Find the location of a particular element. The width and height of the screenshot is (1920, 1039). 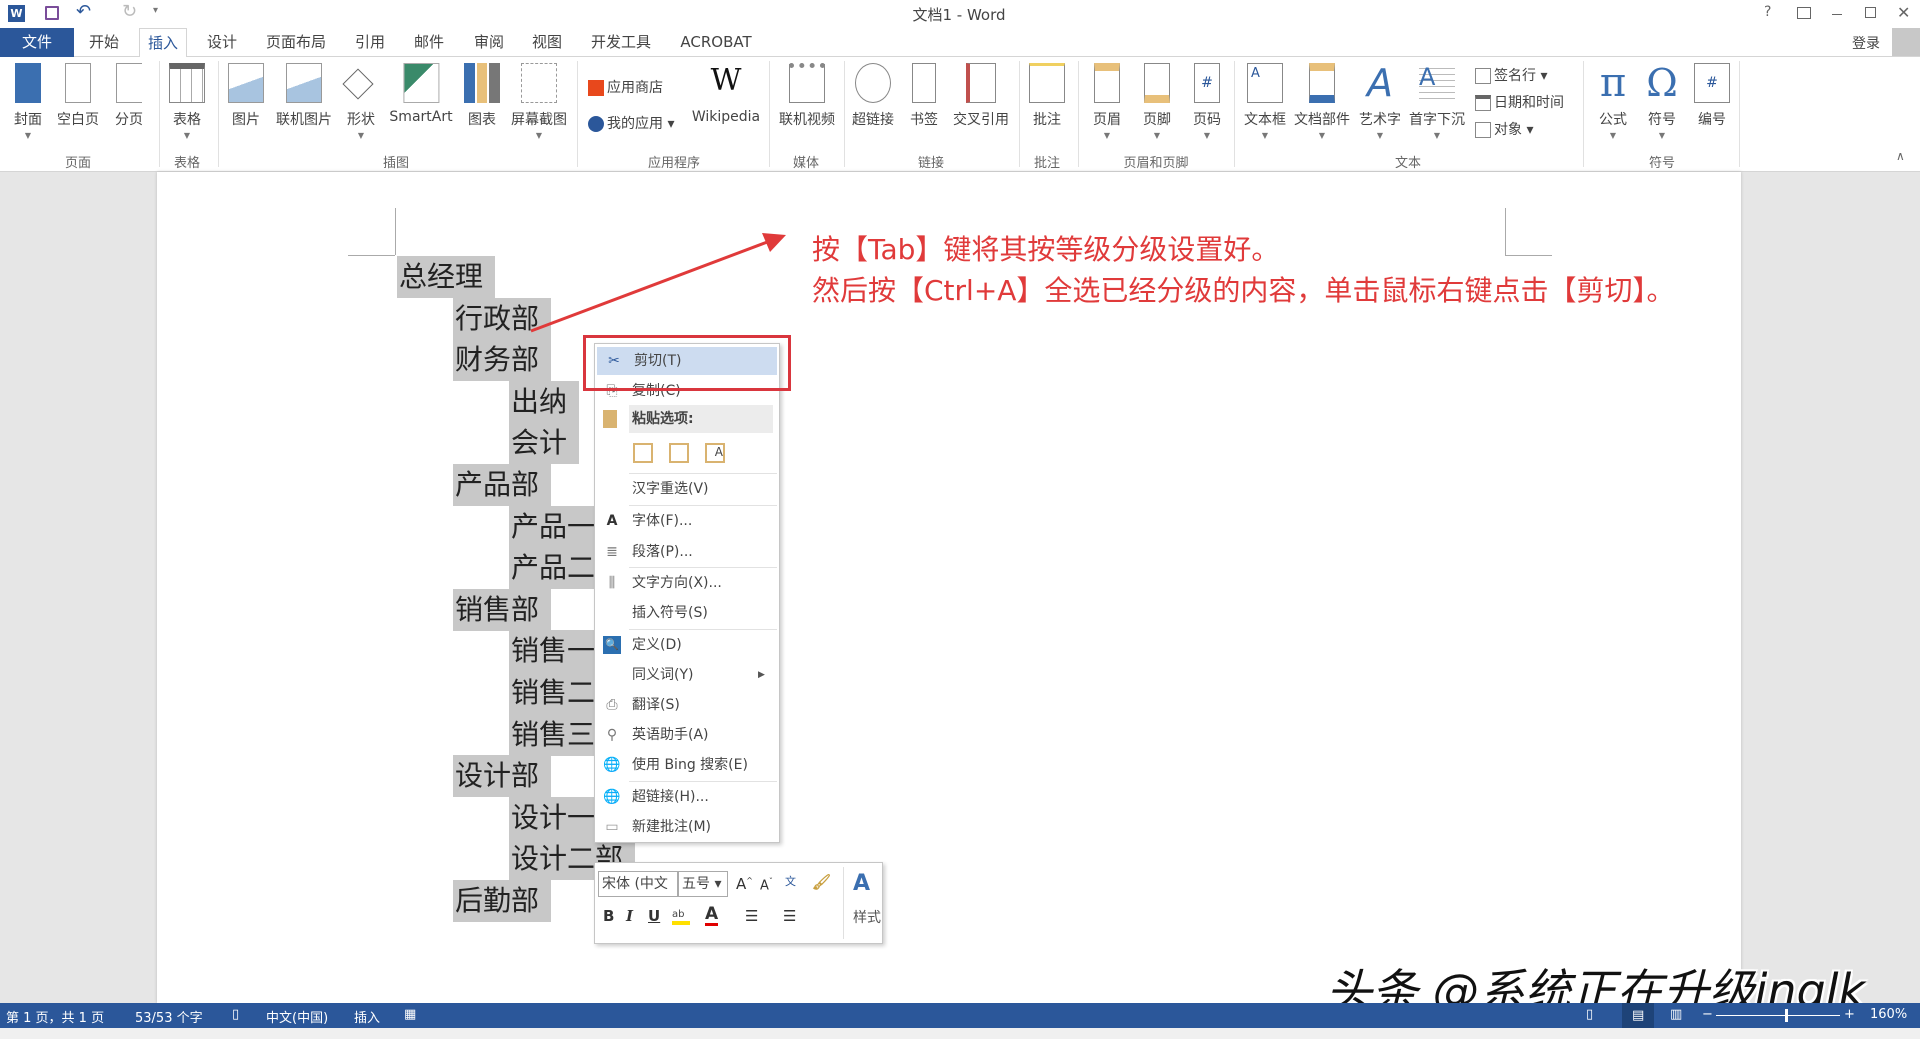

insert-mode: 插入 is located at coordinates (367, 1016).